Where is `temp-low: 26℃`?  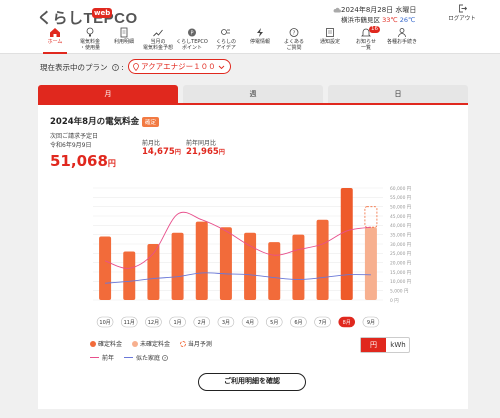 temp-low: 26℃ is located at coordinates (407, 20).